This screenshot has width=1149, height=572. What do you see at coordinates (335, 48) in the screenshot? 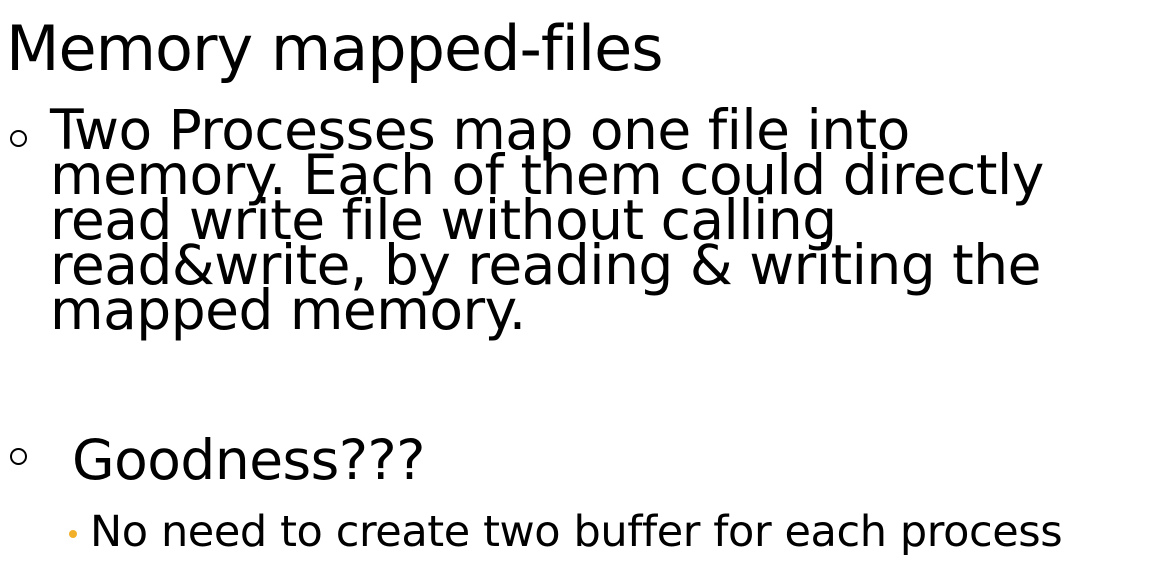
I see `slide-title: Memory mapped-files` at bounding box center [335, 48].